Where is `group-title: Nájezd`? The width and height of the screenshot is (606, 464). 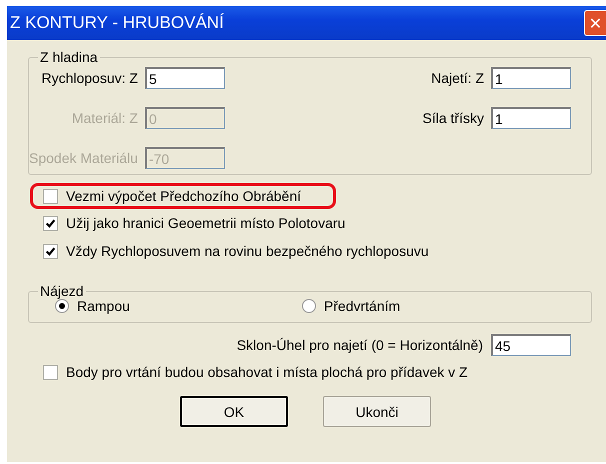
group-title: Nájezd is located at coordinates (62, 291).